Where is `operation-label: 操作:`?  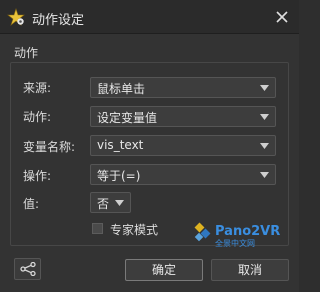 operation-label: 操作: is located at coordinates (37, 176).